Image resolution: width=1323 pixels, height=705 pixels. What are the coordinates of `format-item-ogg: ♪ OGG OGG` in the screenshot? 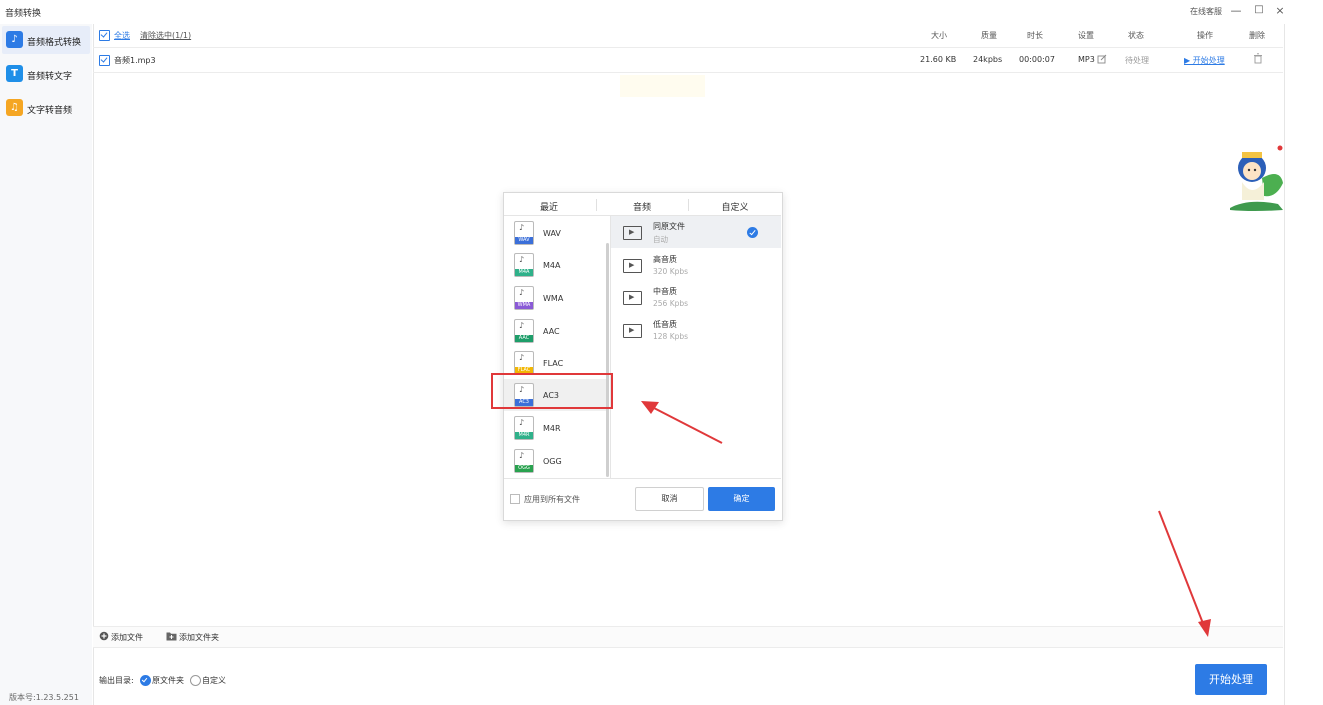 It's located at (555, 461).